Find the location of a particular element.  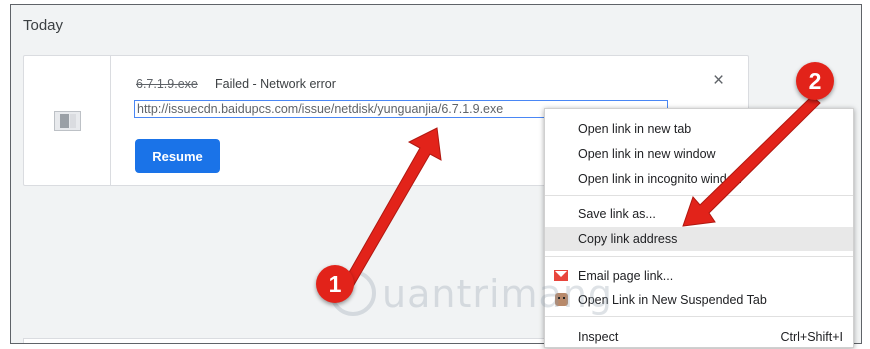

menu-item-inspect: Inspect Ctrl+Shift+I is located at coordinates (699, 337).